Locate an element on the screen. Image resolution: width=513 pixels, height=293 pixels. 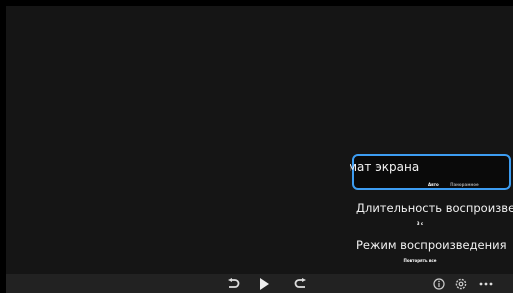
setting-playback-mode-title: Режим воспроизведения is located at coordinates (431, 245).